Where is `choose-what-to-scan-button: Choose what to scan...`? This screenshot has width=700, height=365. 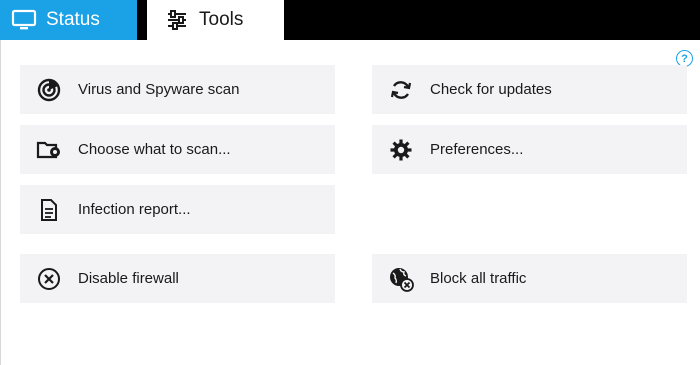 choose-what-to-scan-button: Choose what to scan... is located at coordinates (177, 149).